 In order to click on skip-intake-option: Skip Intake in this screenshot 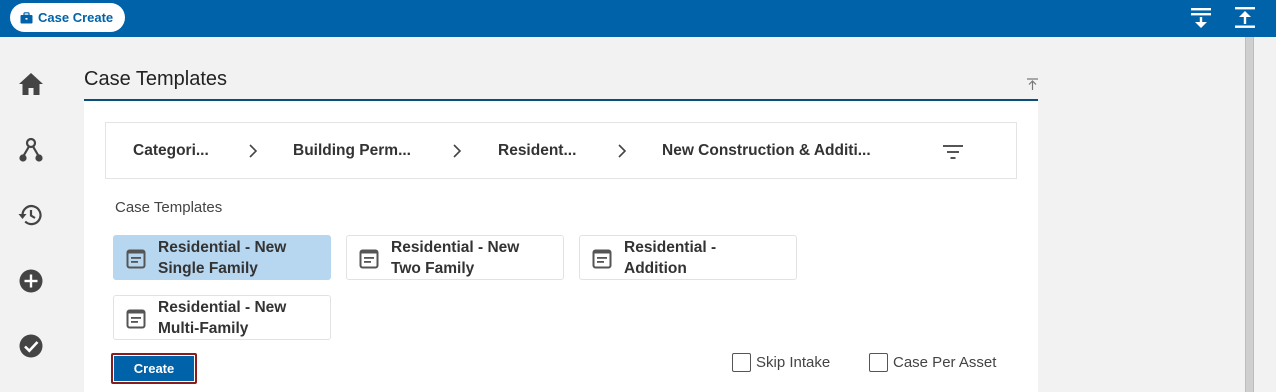, I will do `click(781, 362)`.